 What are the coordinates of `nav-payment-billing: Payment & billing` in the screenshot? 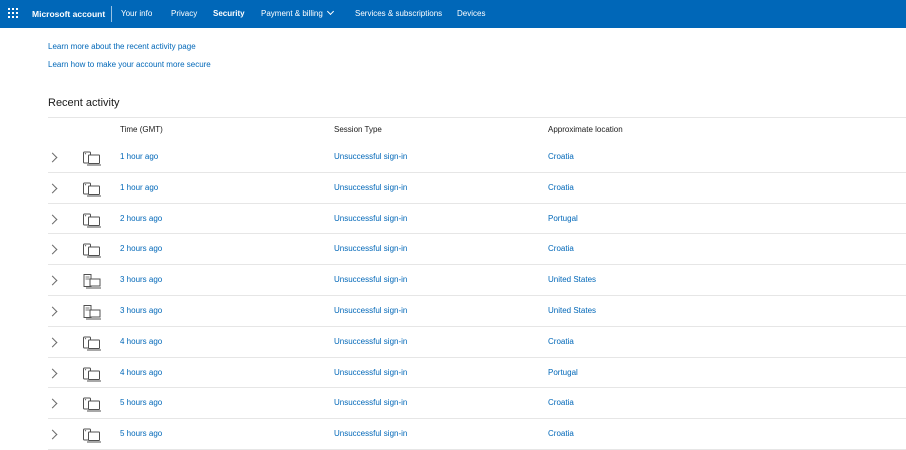 It's located at (297, 14).